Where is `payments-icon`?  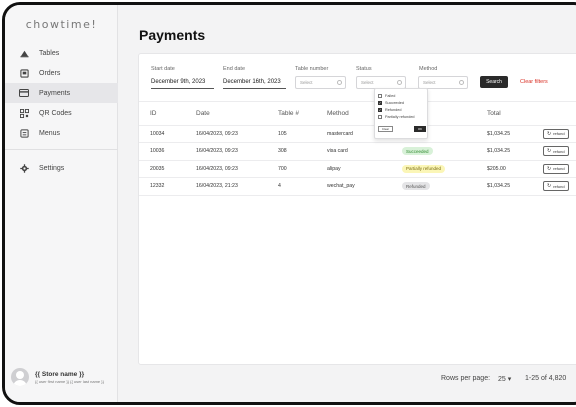 payments-icon is located at coordinates (24, 93).